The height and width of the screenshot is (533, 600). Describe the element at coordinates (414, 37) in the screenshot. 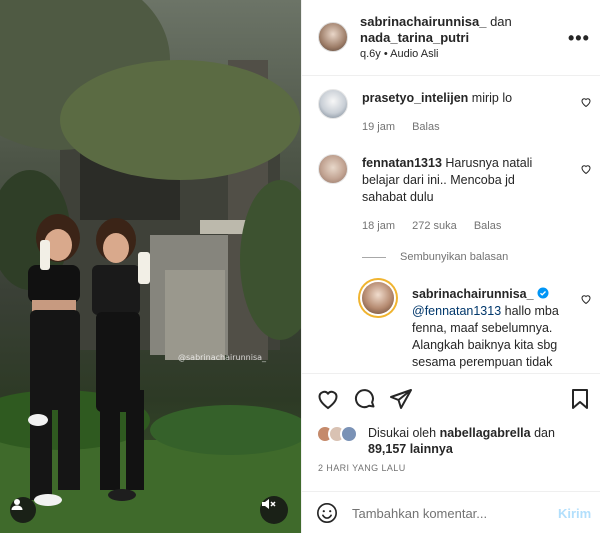

I see `coauthor-username: nada_tarina_putri` at that location.